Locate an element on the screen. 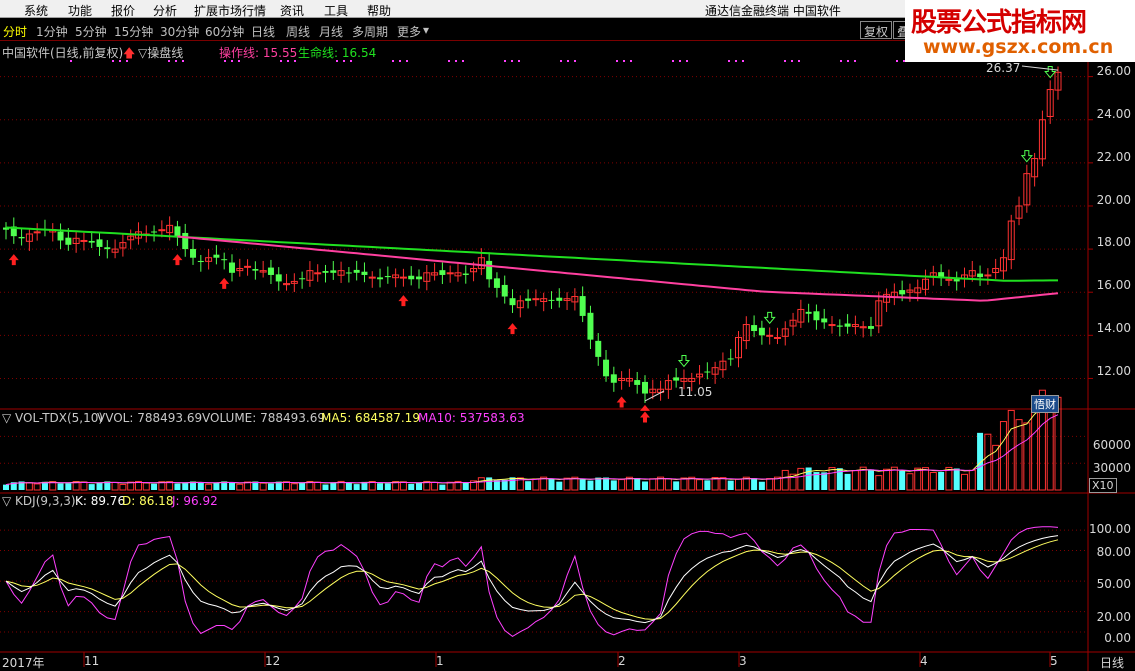 This screenshot has width=1135, height=671. kdj-tick-50: 50.00 is located at coordinates (1113, 584).